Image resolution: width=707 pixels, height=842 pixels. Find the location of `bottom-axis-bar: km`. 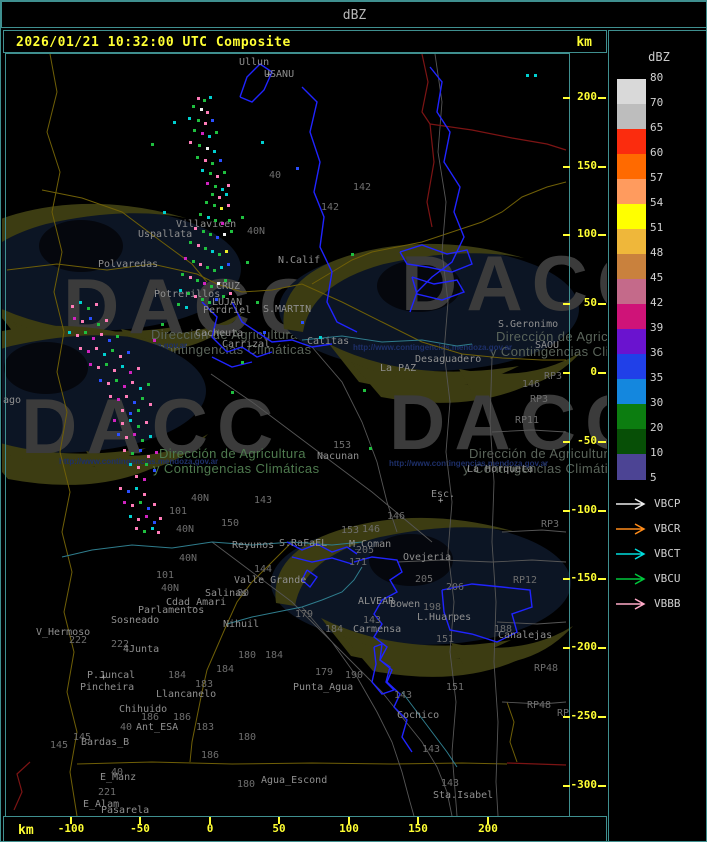

bottom-axis-bar: km is located at coordinates (305, 828).